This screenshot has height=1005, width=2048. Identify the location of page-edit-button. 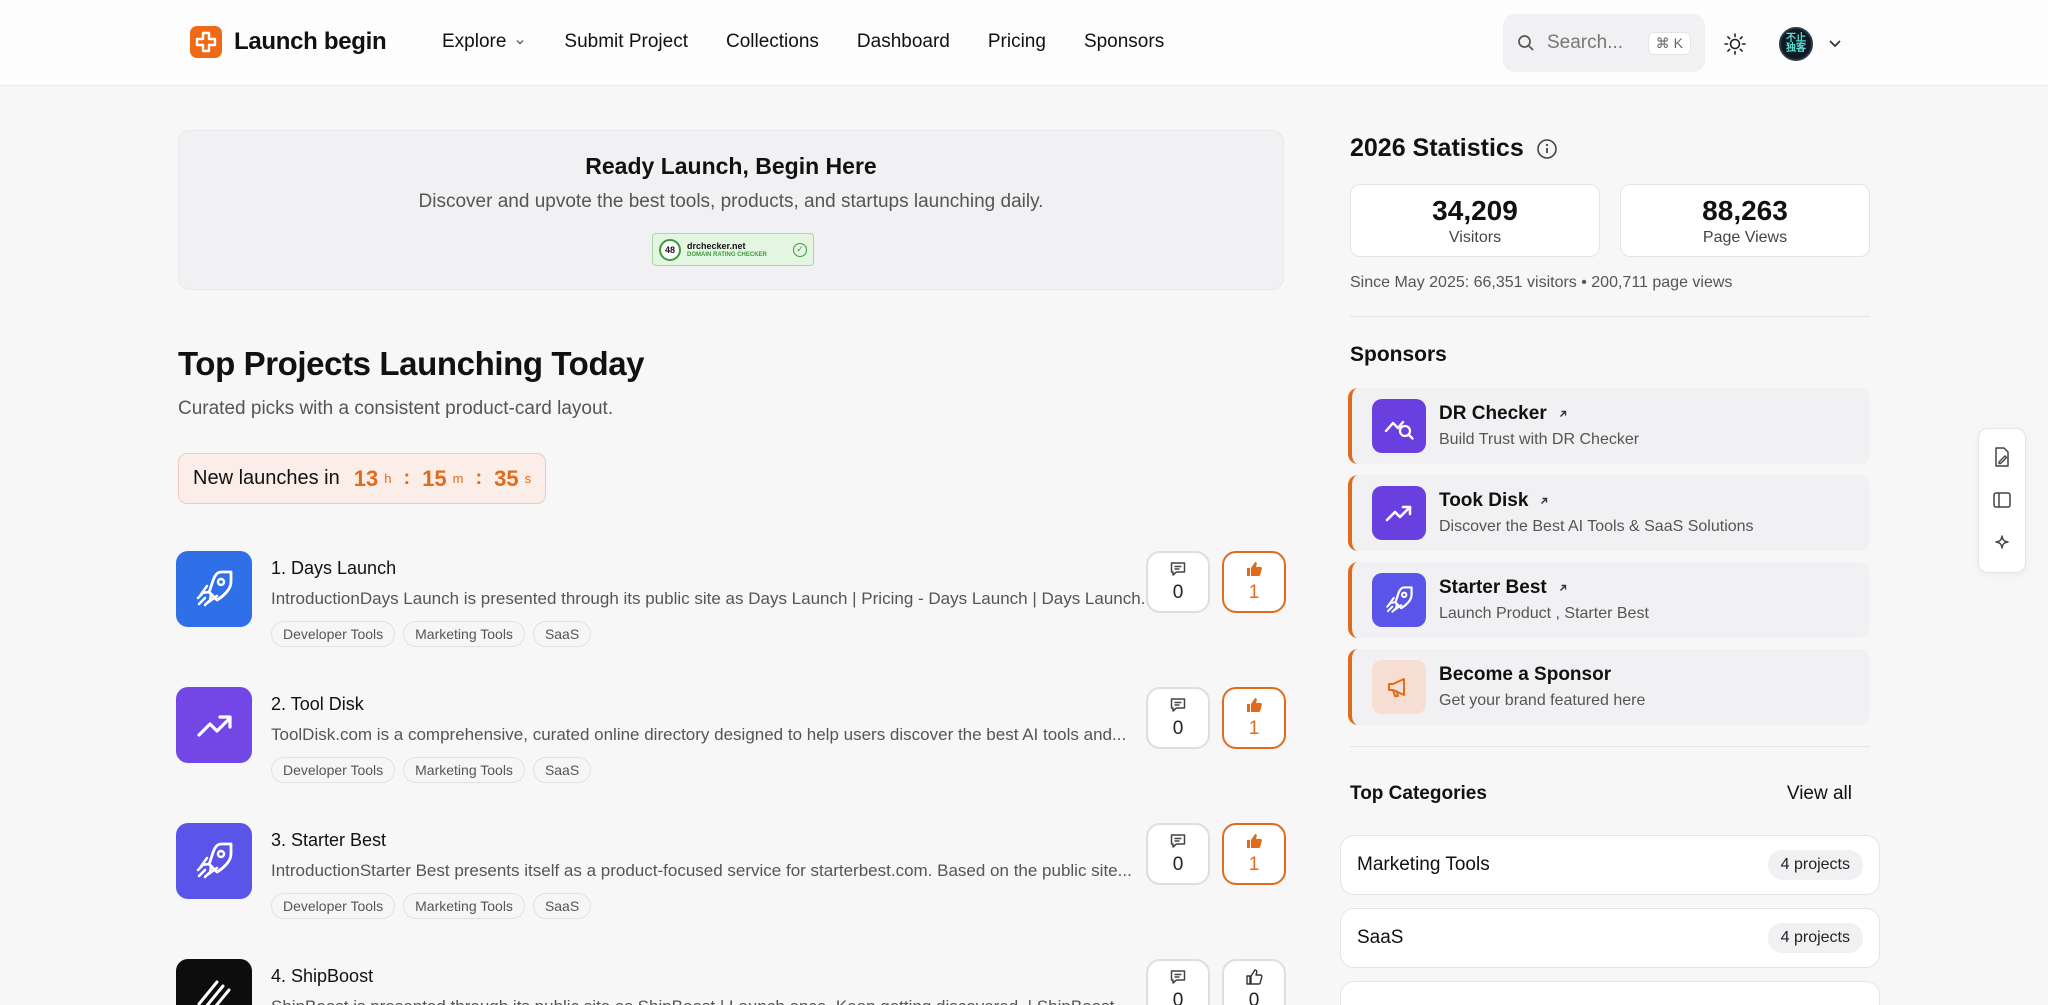
(2002, 457).